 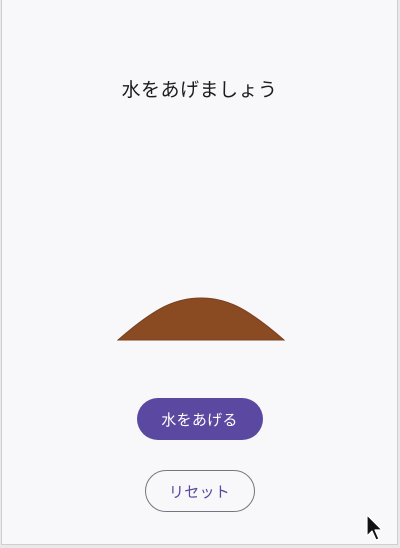 What do you see at coordinates (199, 491) in the screenshot?
I see `reset-button: リセット` at bounding box center [199, 491].